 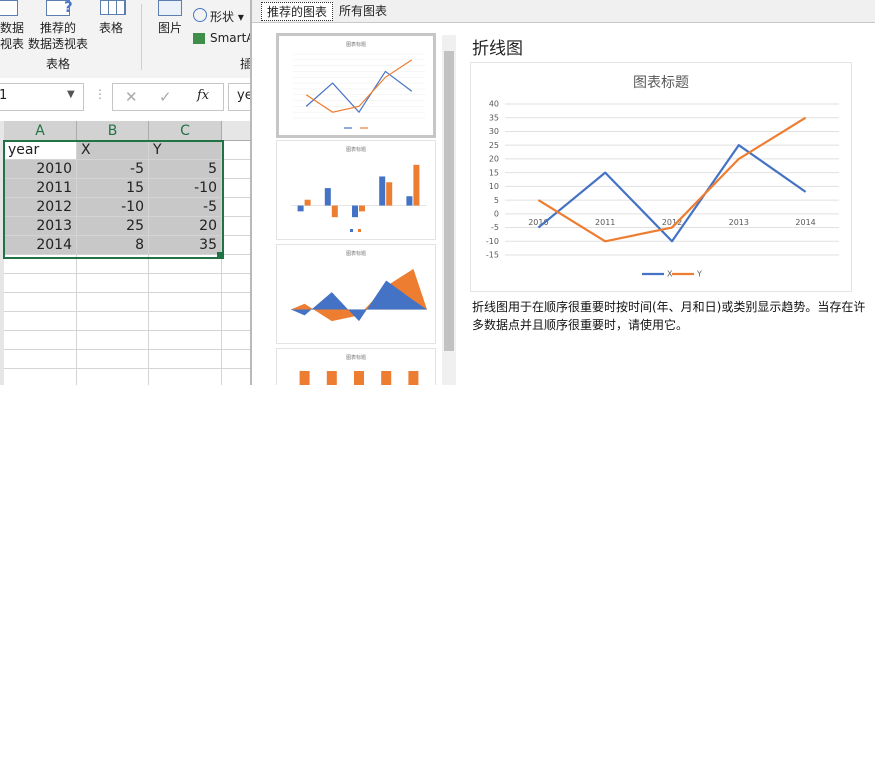 What do you see at coordinates (68, 8) in the screenshot?
I see `help-question-icon: ?` at bounding box center [68, 8].